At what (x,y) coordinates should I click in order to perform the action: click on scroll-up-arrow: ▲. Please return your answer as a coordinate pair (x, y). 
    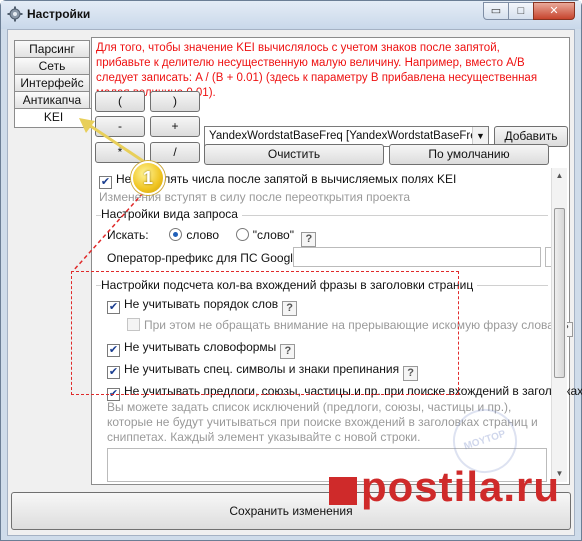
    Looking at the image, I should click on (559, 176).